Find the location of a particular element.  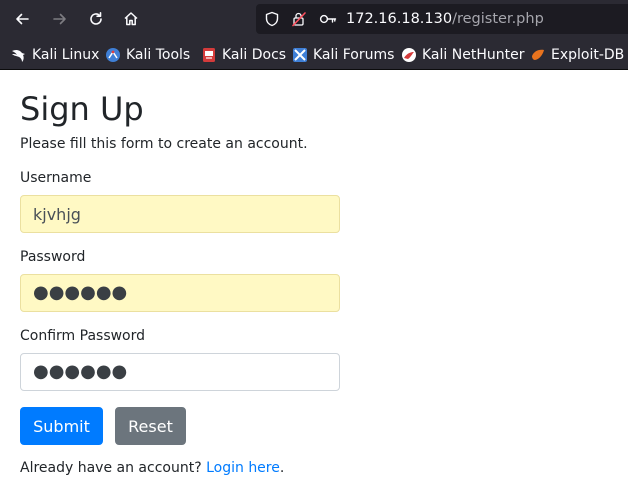

password-input: ●●●●●● is located at coordinates (180, 293).